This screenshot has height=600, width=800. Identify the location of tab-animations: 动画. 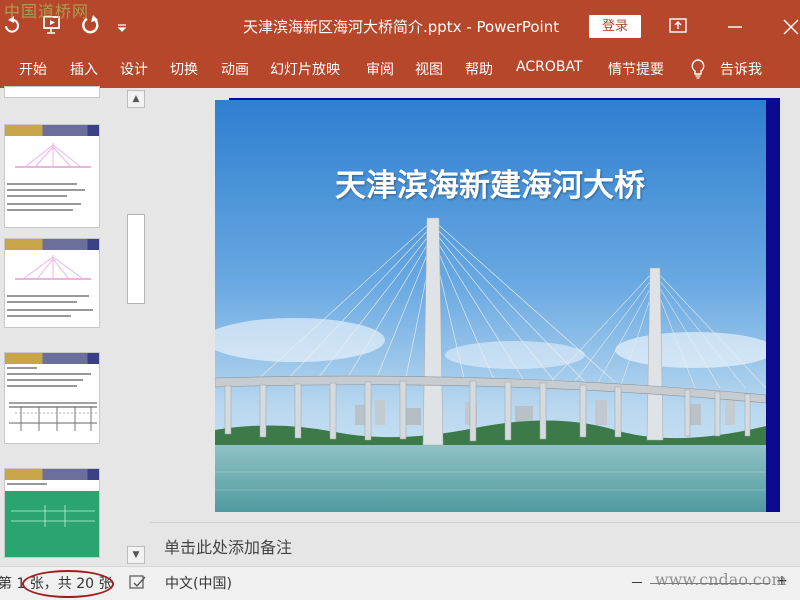
(235, 69).